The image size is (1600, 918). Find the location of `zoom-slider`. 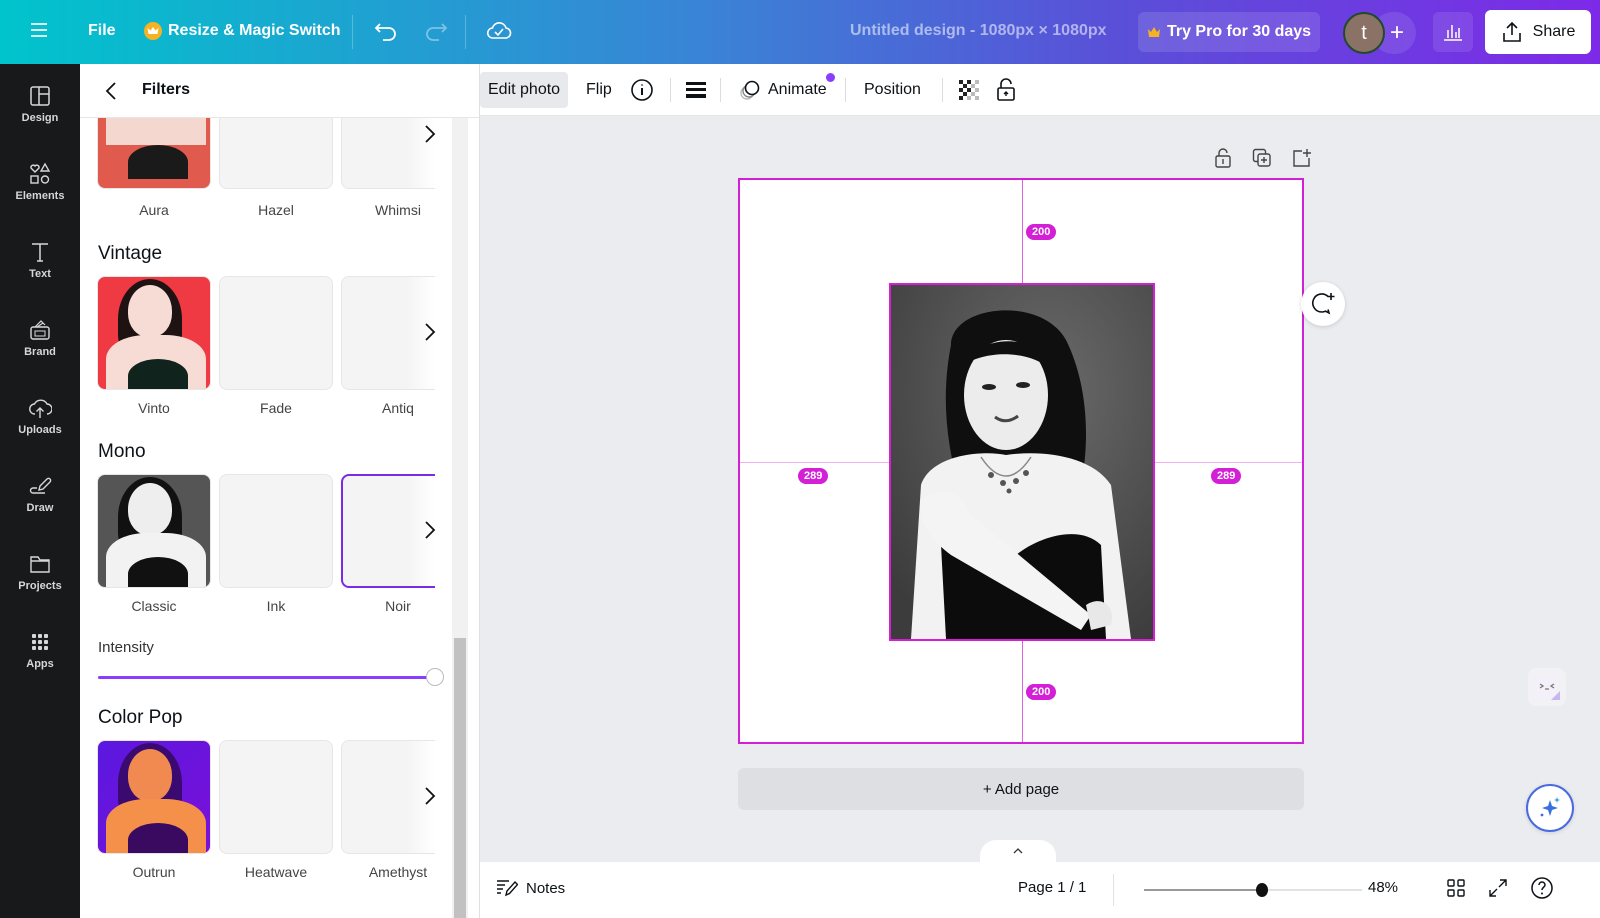

zoom-slider is located at coordinates (1253, 890).